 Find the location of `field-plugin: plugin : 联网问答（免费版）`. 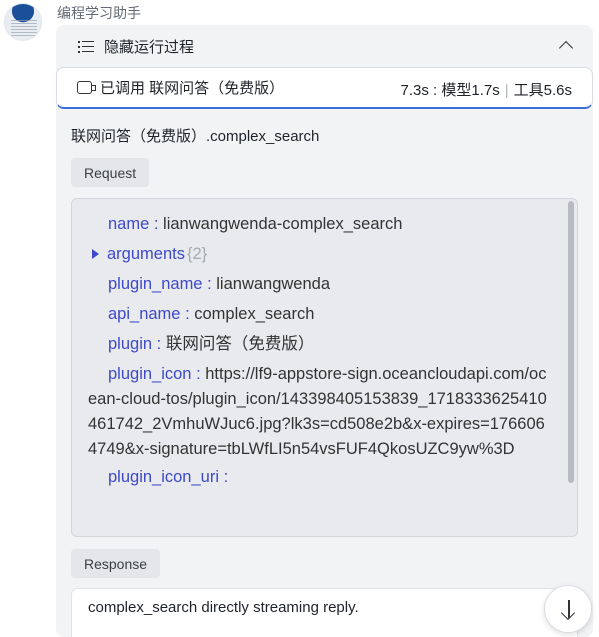

field-plugin: plugin : 联网问答（免费版） is located at coordinates (211, 344).